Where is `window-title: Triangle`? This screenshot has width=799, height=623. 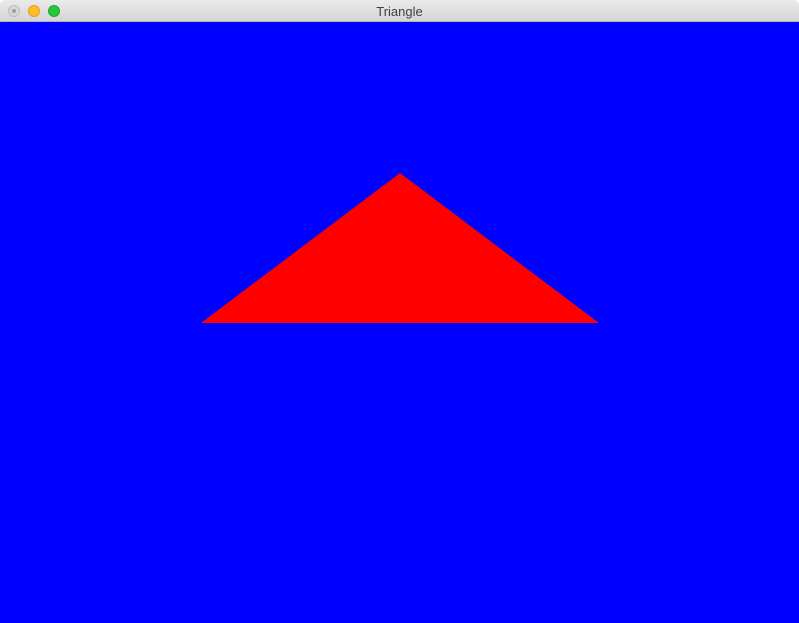 window-title: Triangle is located at coordinates (399, 11).